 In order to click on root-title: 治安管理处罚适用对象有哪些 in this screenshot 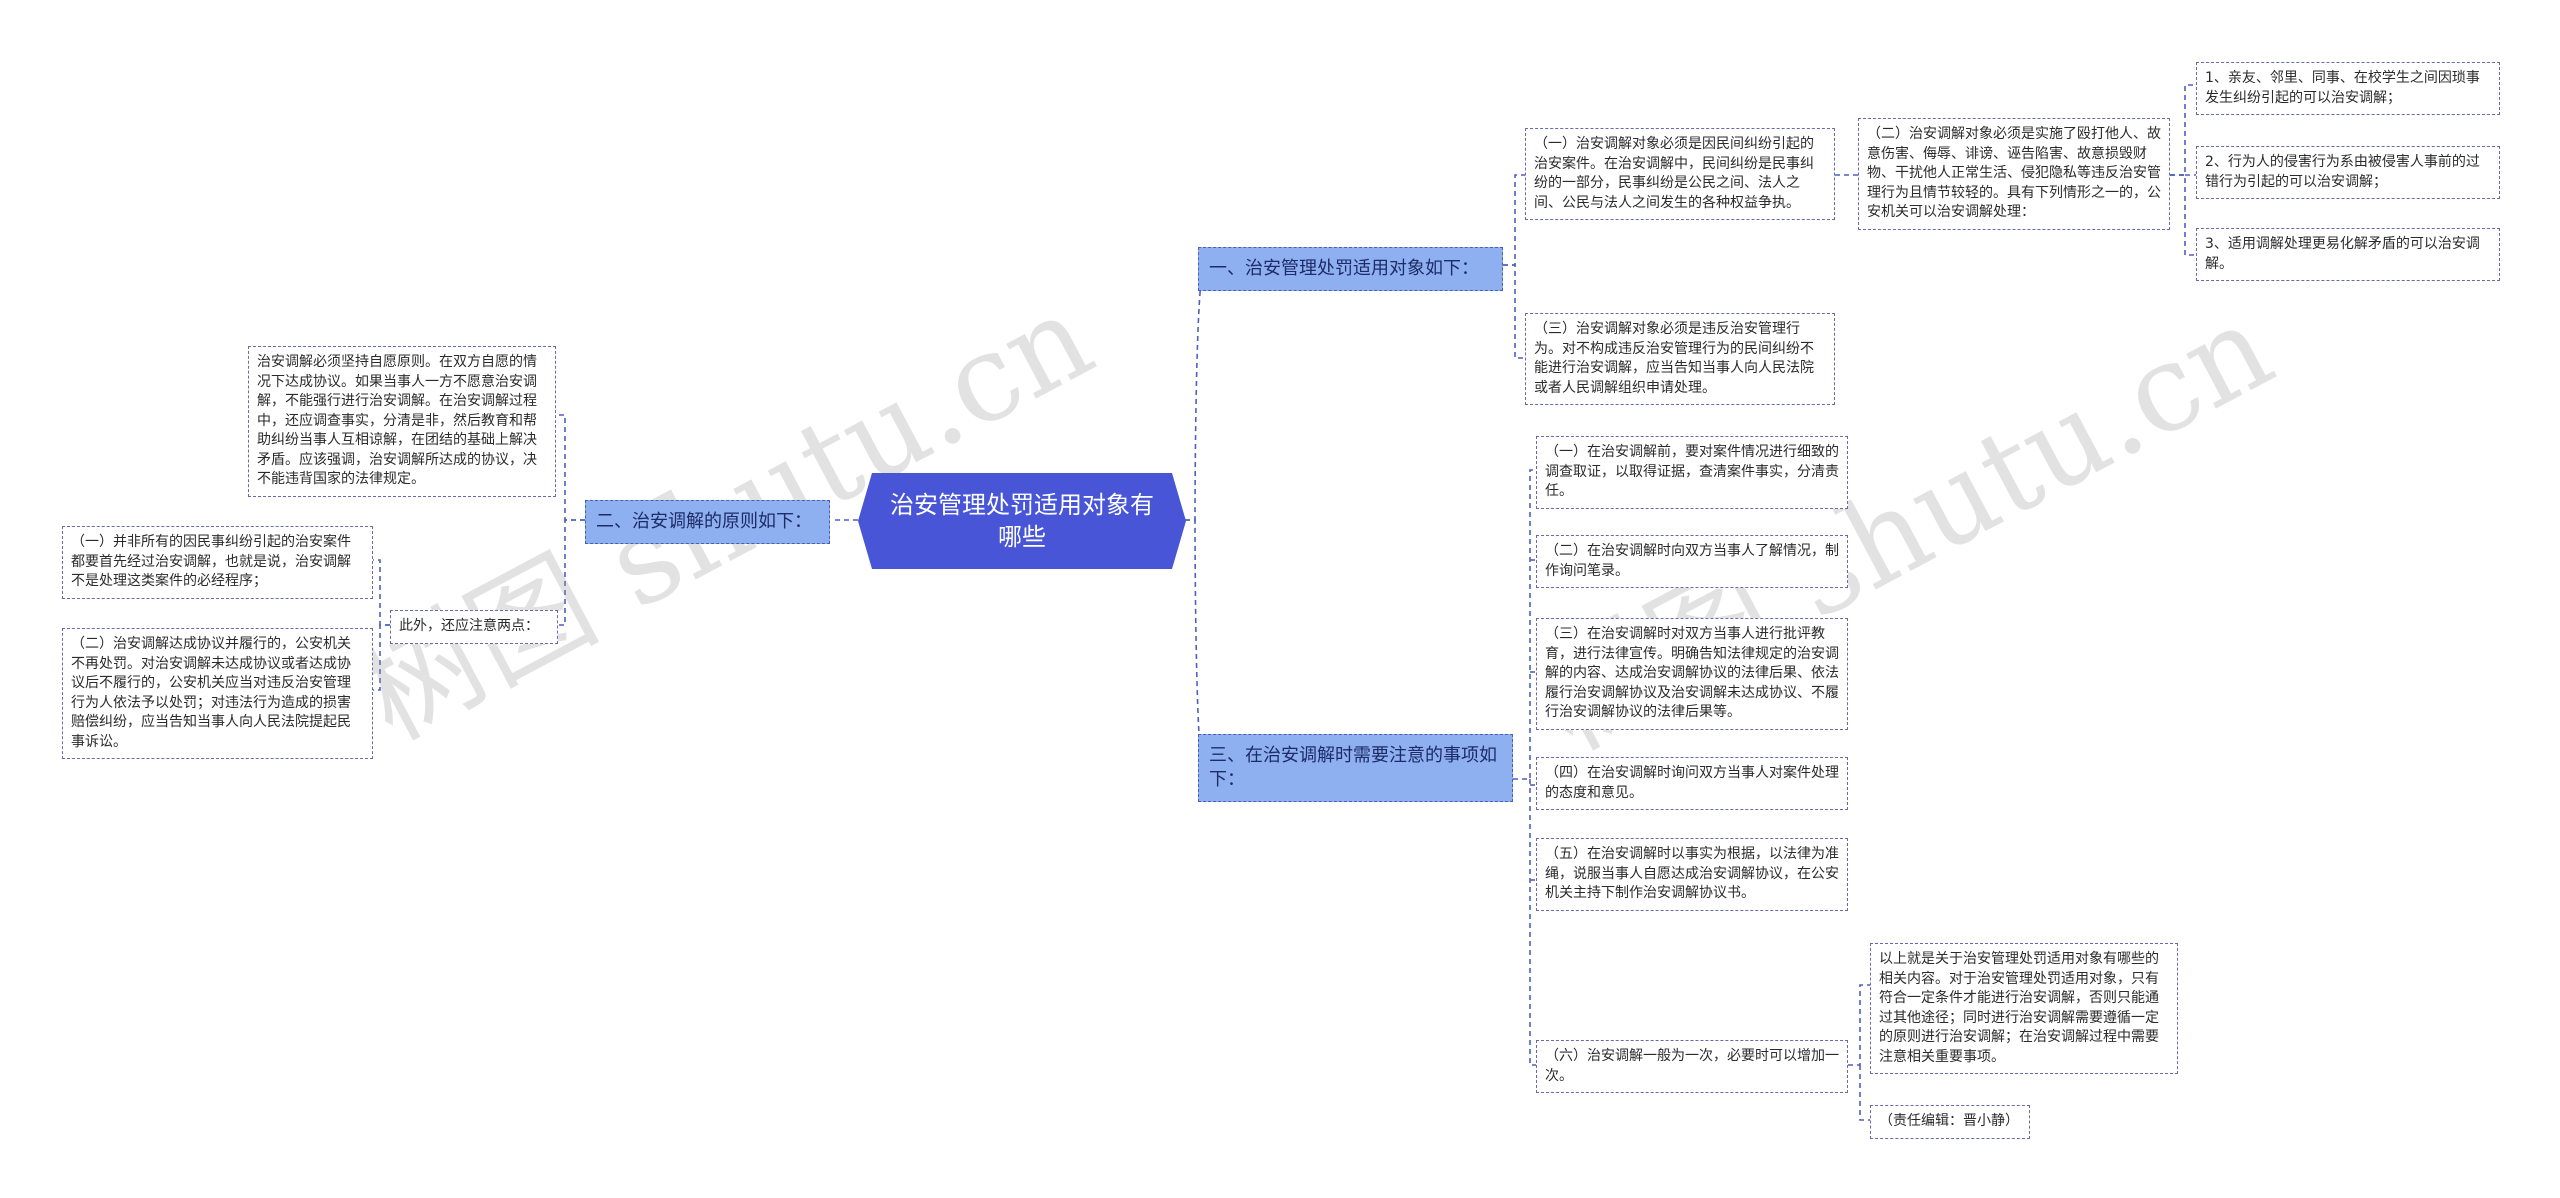, I will do `click(1022, 521)`.